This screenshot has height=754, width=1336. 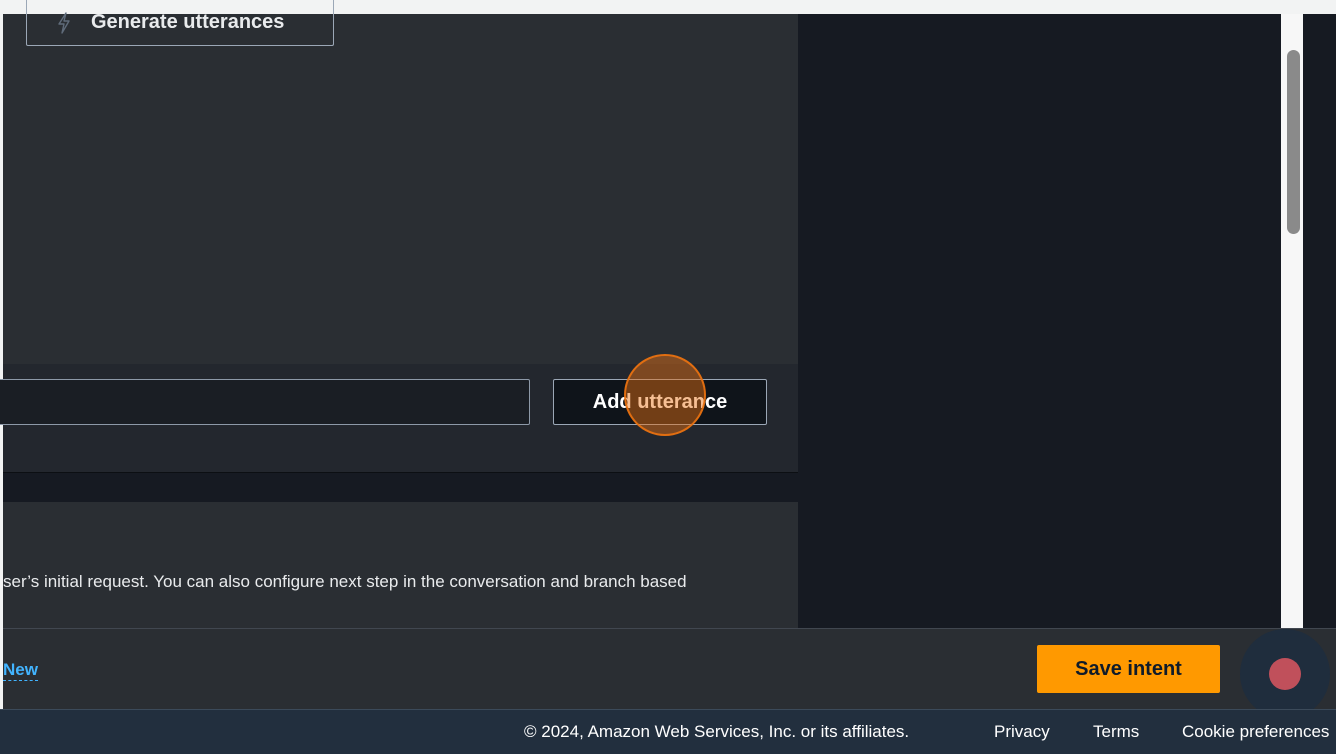 I want to click on footer-link-cookie-preferences: Cookie preferences, so click(x=1255, y=732).